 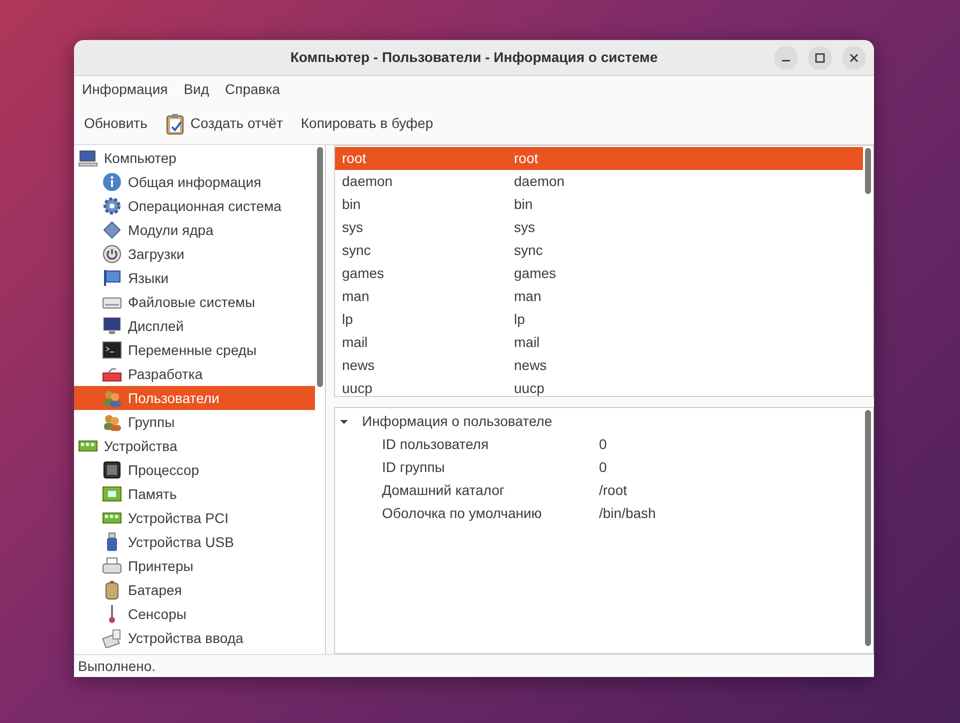 I want to click on sidebar-item: Разработка, so click(x=194, y=374).